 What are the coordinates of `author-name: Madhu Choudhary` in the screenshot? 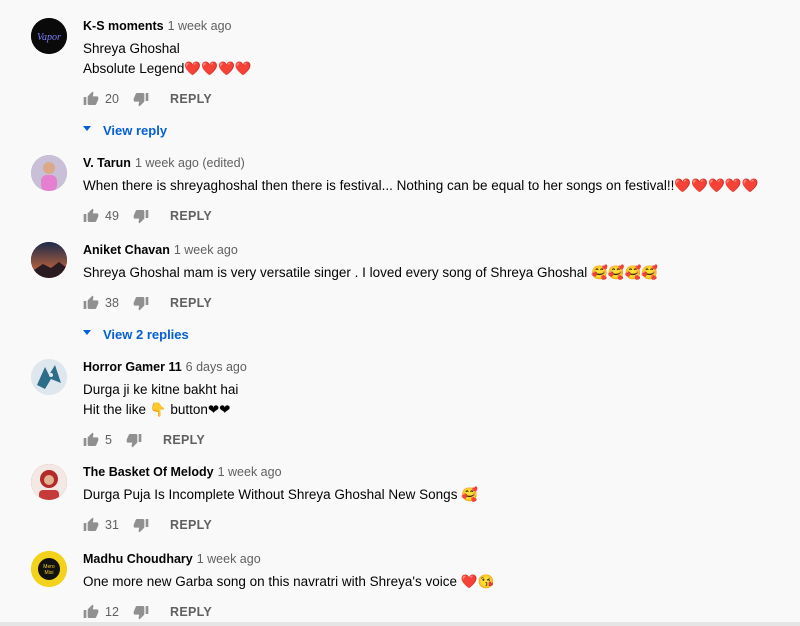 It's located at (138, 559).